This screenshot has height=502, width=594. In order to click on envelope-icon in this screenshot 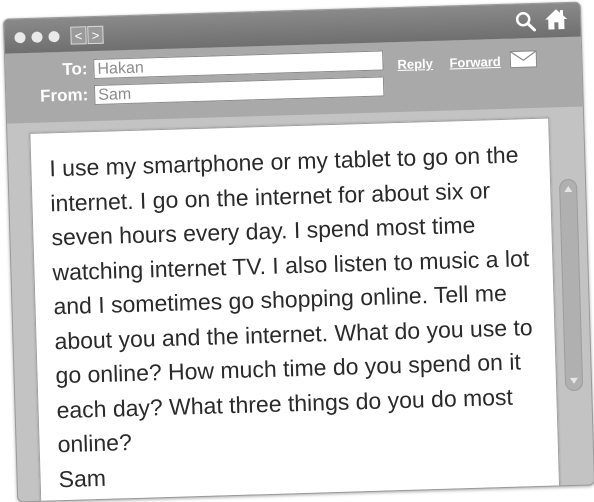, I will do `click(523, 59)`.